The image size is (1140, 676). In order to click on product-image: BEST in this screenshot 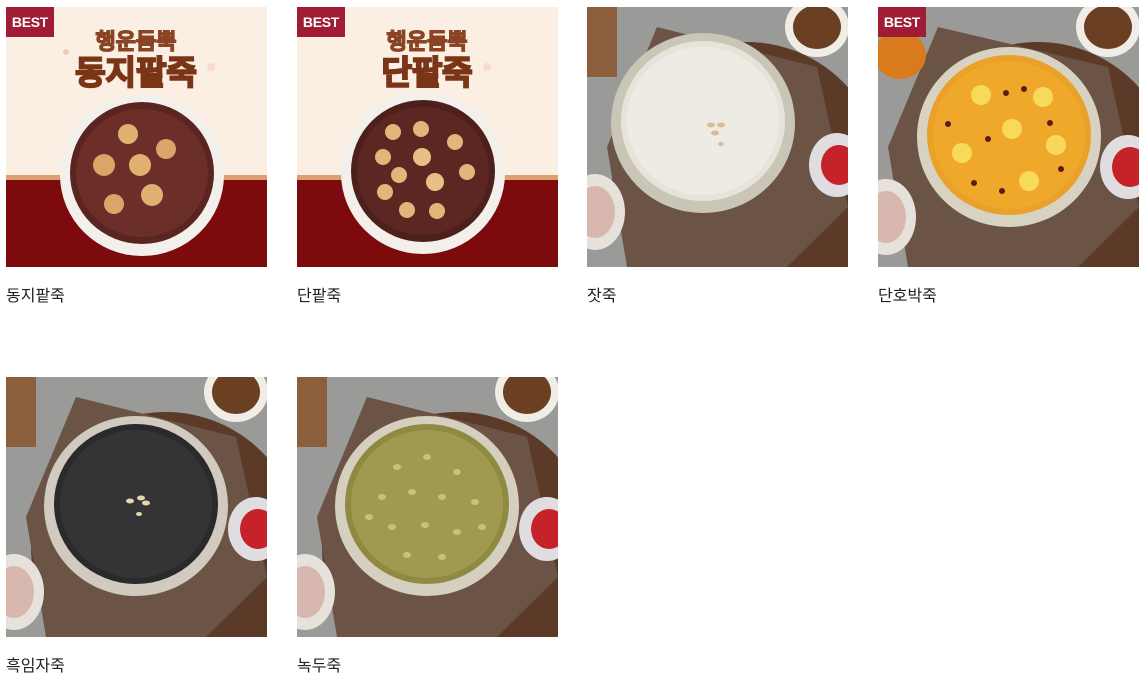, I will do `click(1008, 137)`.